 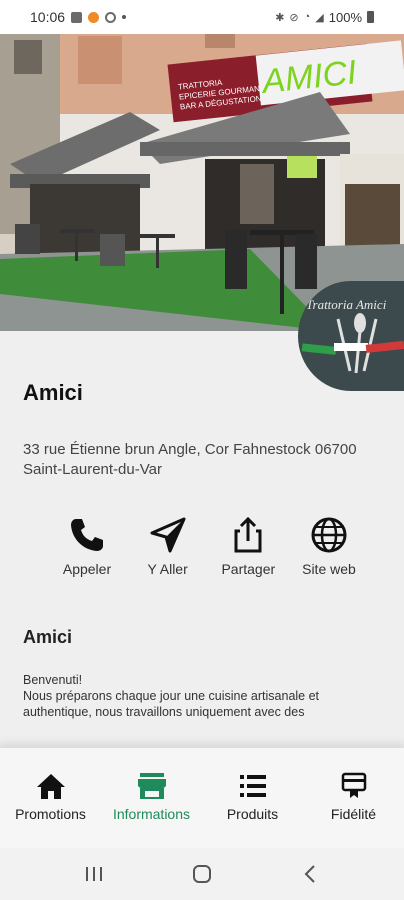 I want to click on action-bar: Appeler Y Aller Partager Site web, so click(x=208, y=546).